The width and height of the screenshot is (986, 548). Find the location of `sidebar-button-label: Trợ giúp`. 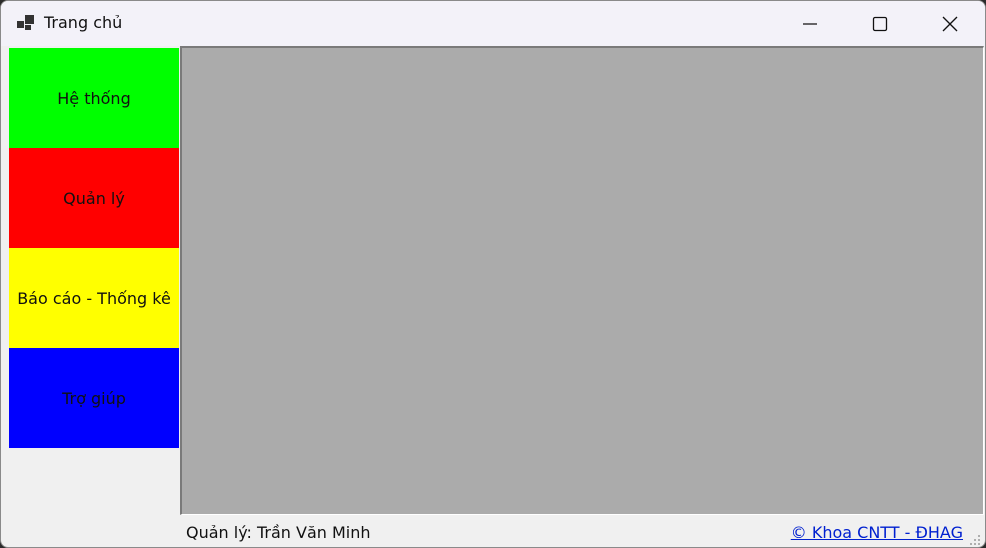

sidebar-button-label: Trợ giúp is located at coordinates (94, 398).